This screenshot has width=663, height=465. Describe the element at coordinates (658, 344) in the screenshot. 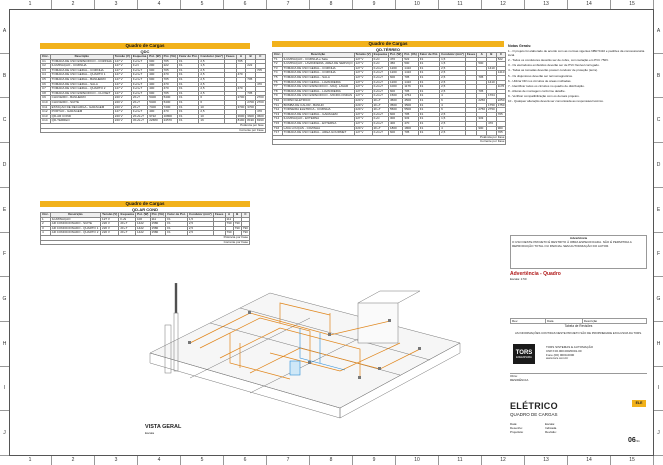

I see `ruler-mark: H` at that location.